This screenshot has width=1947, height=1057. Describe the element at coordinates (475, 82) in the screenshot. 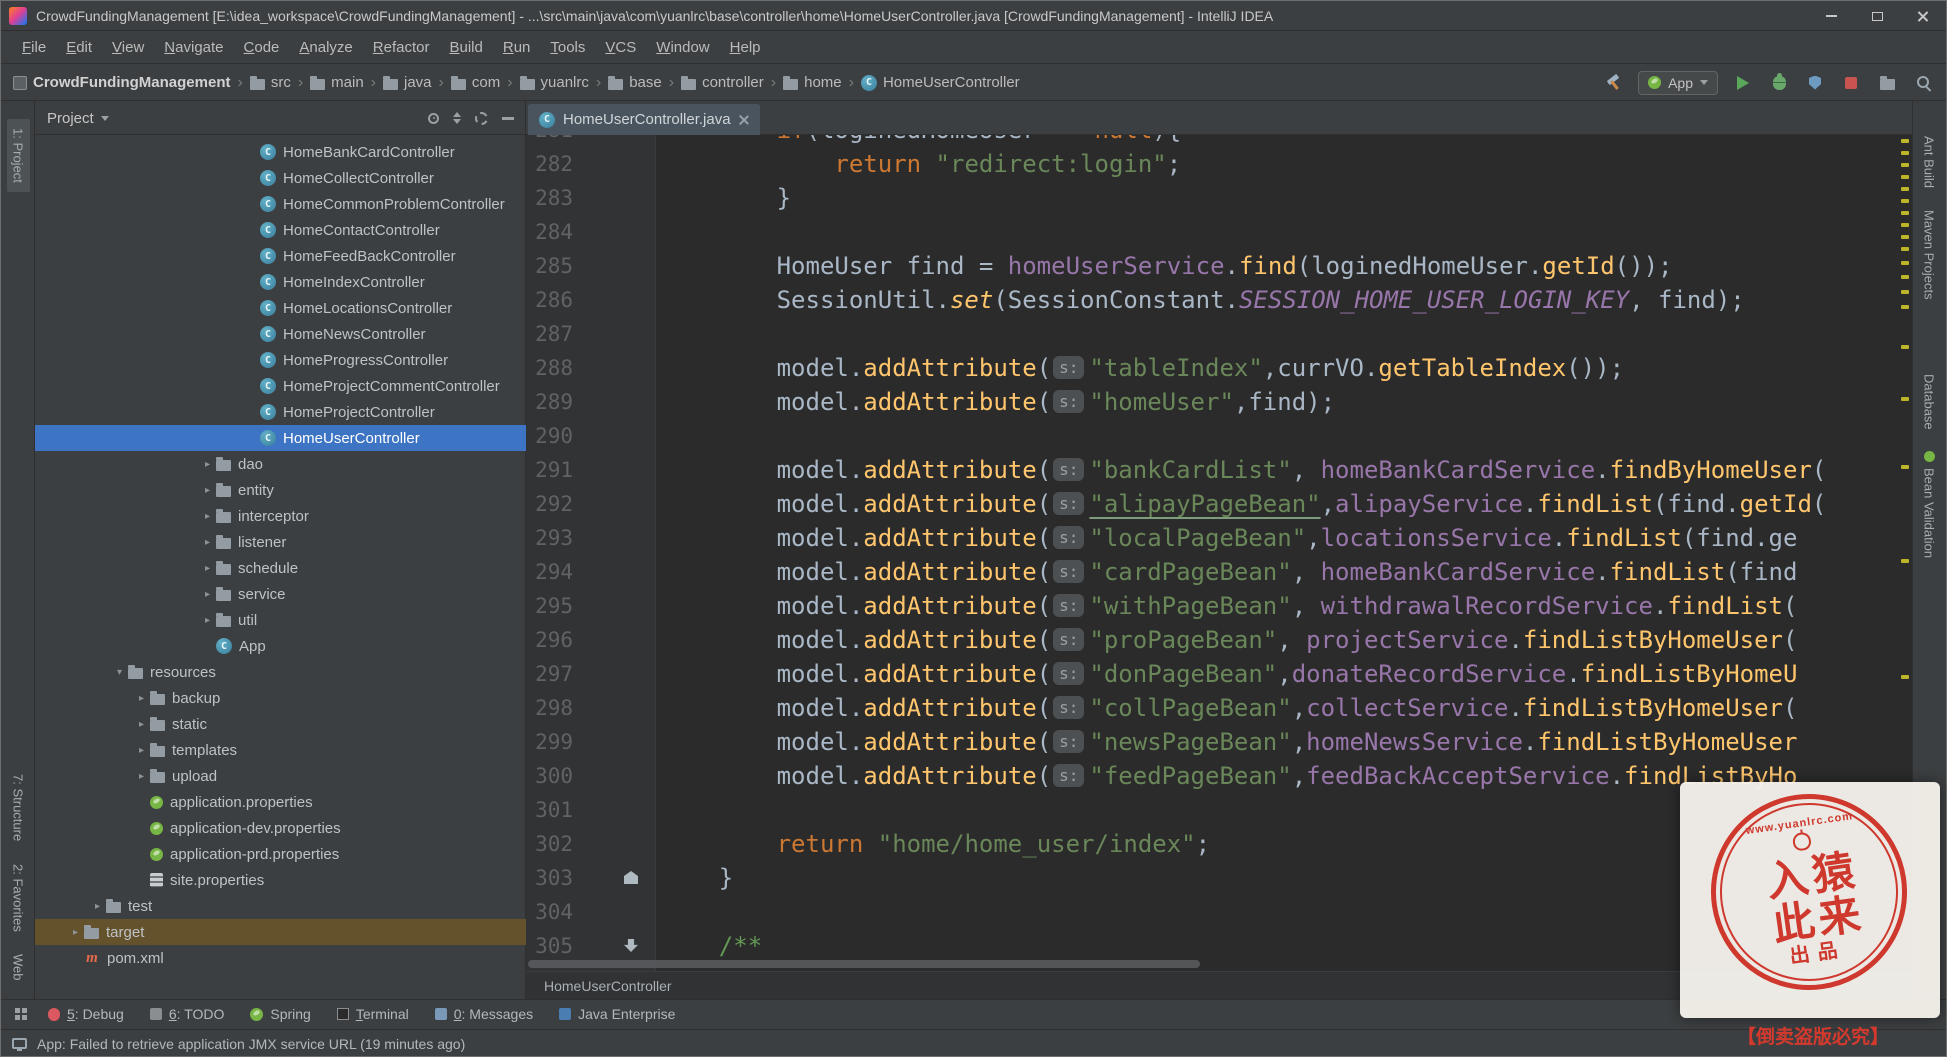

I see `breadcrumb-com: com` at that location.